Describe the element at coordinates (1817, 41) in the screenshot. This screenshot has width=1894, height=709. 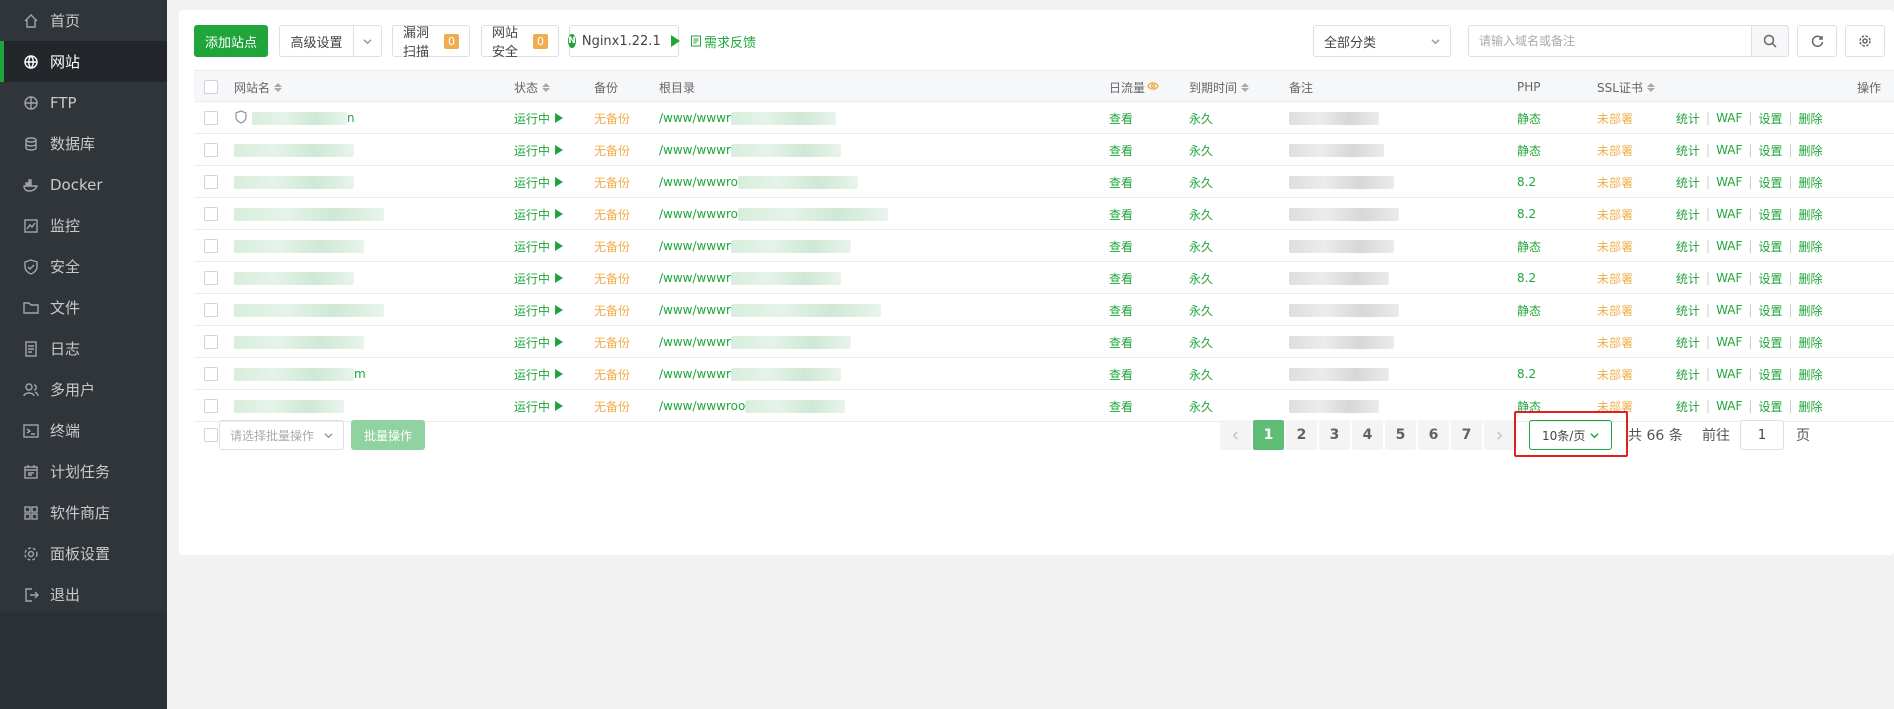
I see `refresh-button` at that location.